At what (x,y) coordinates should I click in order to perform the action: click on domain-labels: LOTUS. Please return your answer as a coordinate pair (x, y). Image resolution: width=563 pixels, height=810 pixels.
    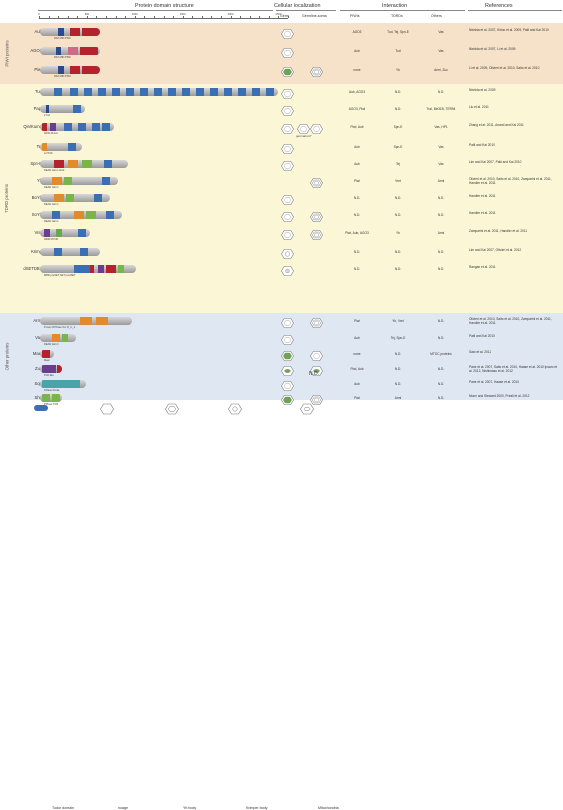
    Looking at the image, I should click on (48, 153).